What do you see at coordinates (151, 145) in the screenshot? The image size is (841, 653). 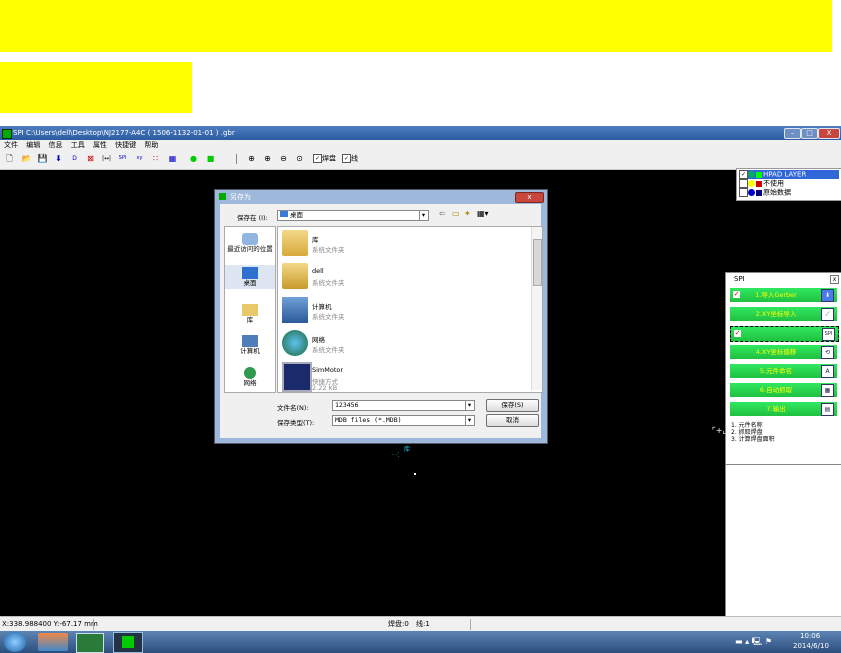 I see `menu-help: 帮助` at bounding box center [151, 145].